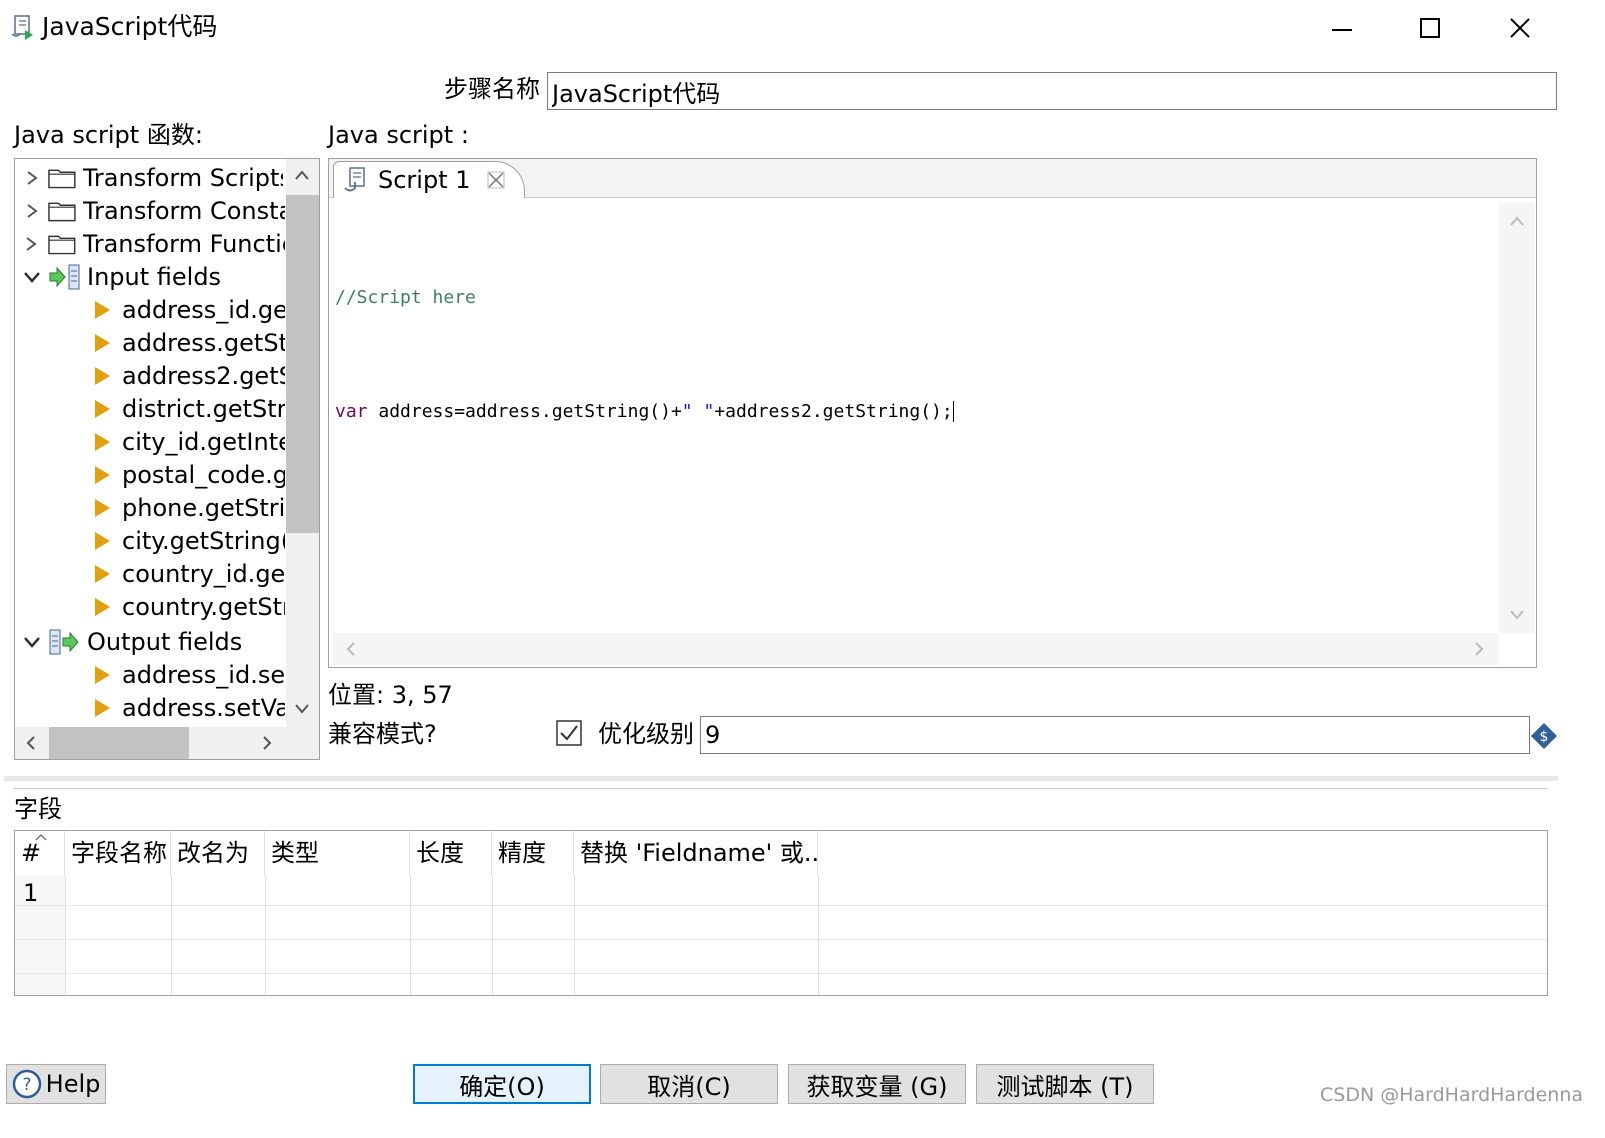  Describe the element at coordinates (806, 890) in the screenshot. I see `table-row` at that location.